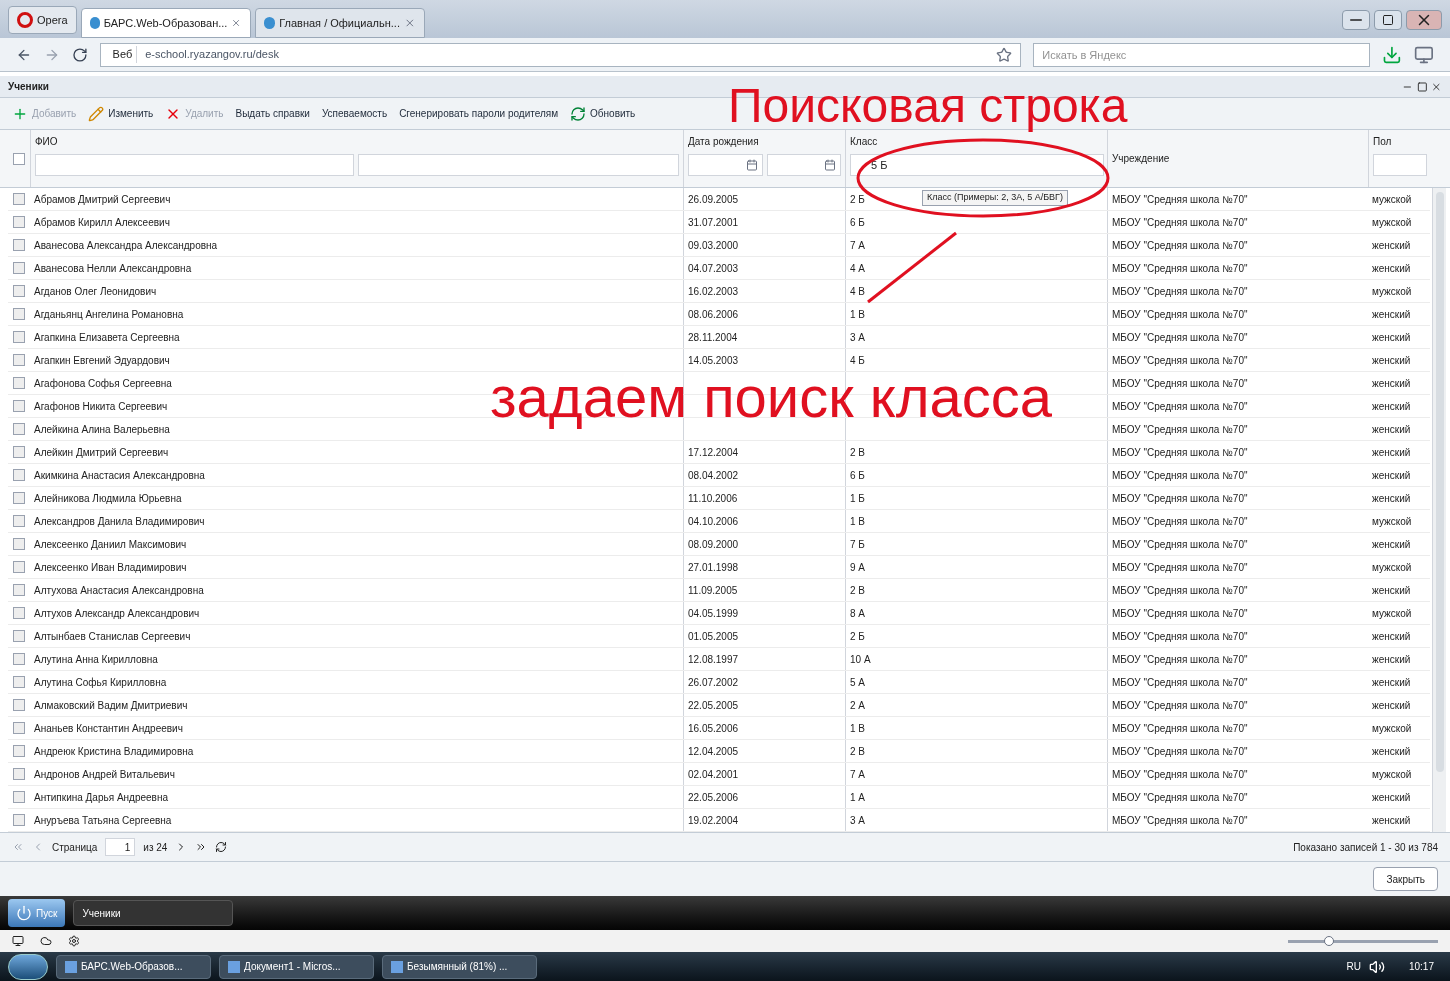 The image size is (1450, 981). What do you see at coordinates (101, 797) in the screenshot?
I see `table-cell-text: Антипкина Дарья Андреевна` at bounding box center [101, 797].